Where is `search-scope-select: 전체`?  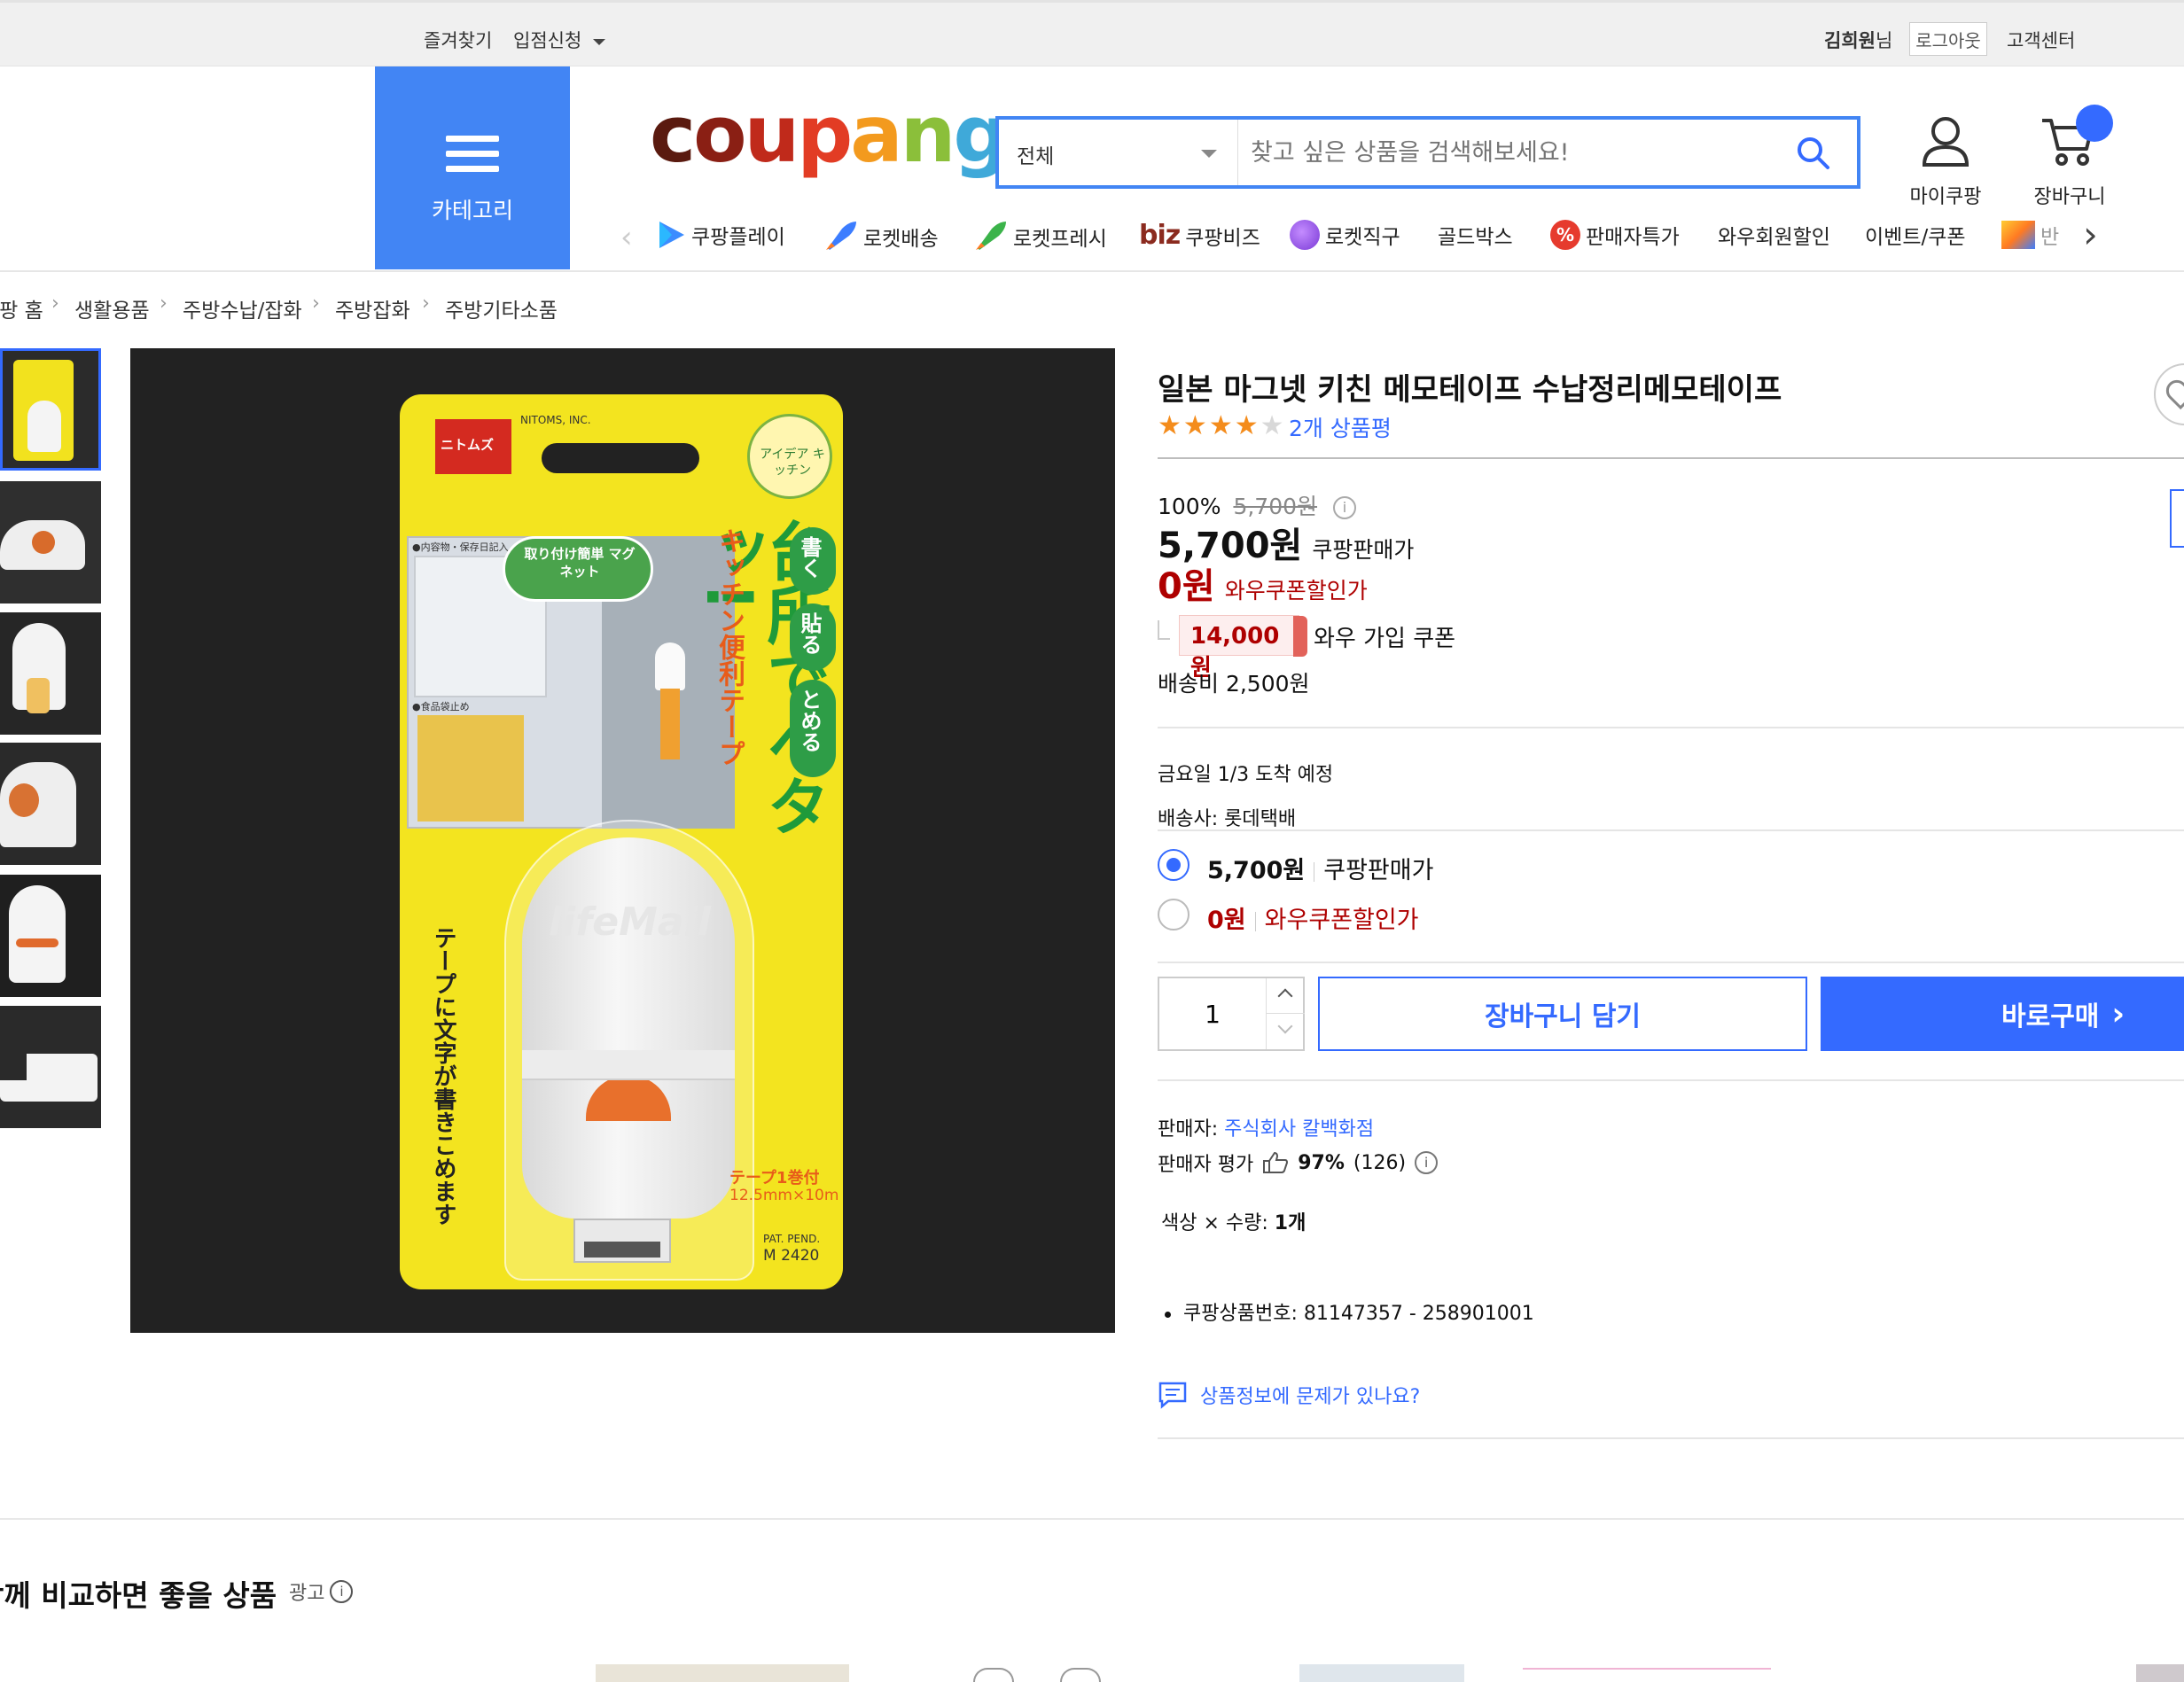 search-scope-select: 전체 is located at coordinates (1118, 152).